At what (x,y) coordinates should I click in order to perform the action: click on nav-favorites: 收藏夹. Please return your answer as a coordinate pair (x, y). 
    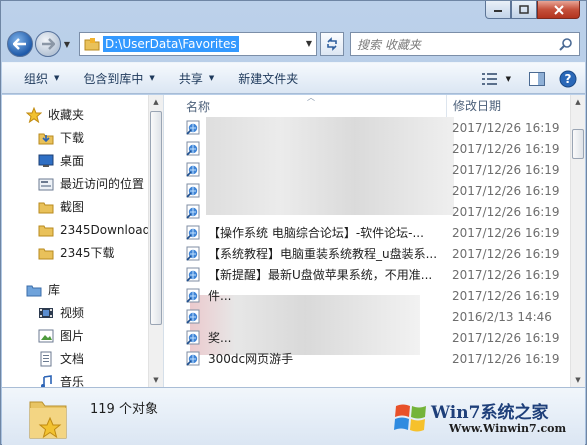
    Looking at the image, I should click on (75, 114).